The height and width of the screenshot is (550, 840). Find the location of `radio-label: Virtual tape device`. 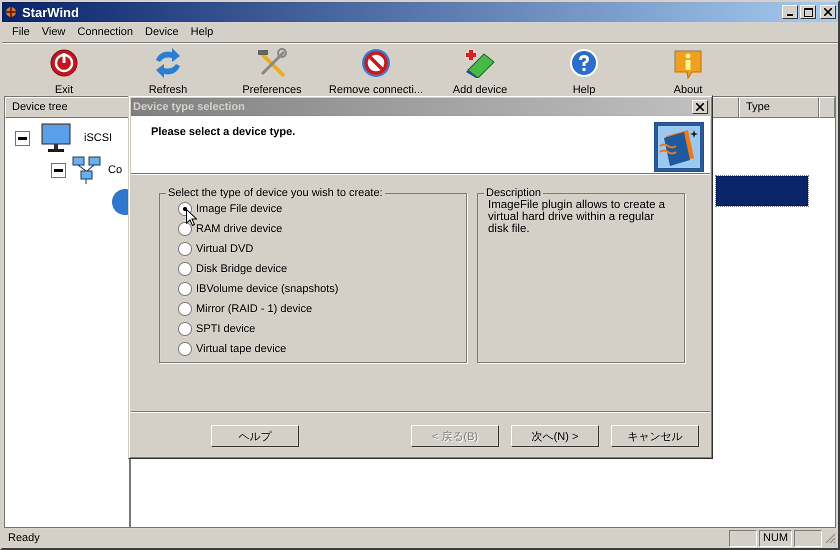

radio-label: Virtual tape device is located at coordinates (241, 349).